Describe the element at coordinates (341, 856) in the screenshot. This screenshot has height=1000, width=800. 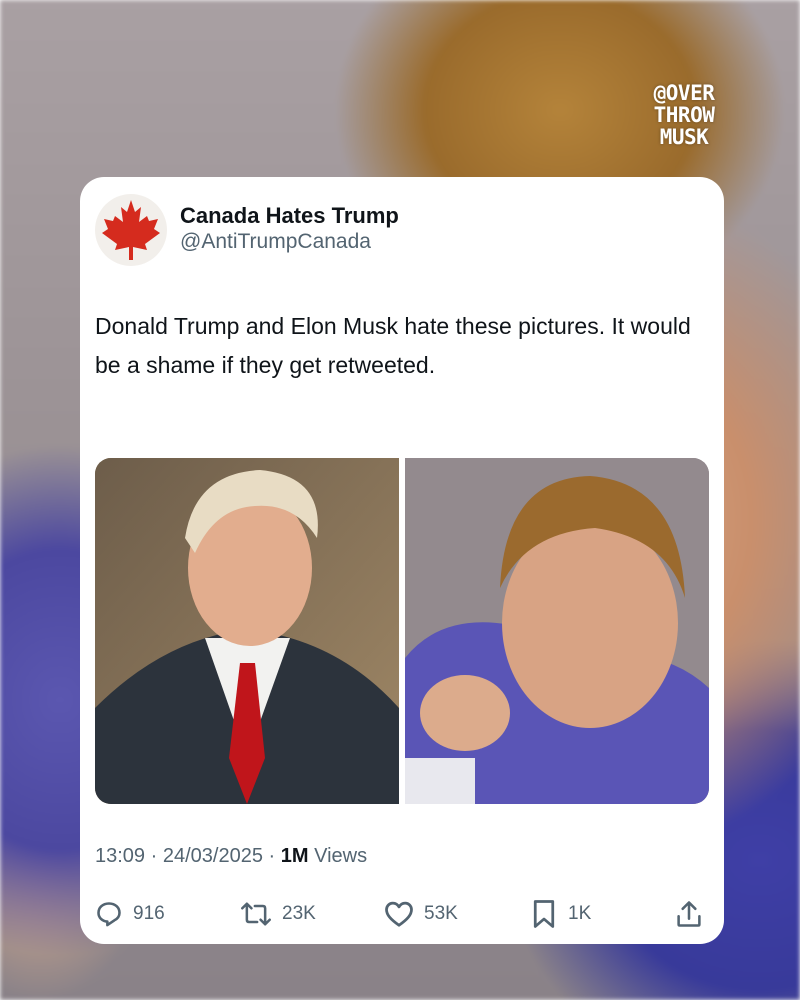
I see `views-label: Views` at that location.